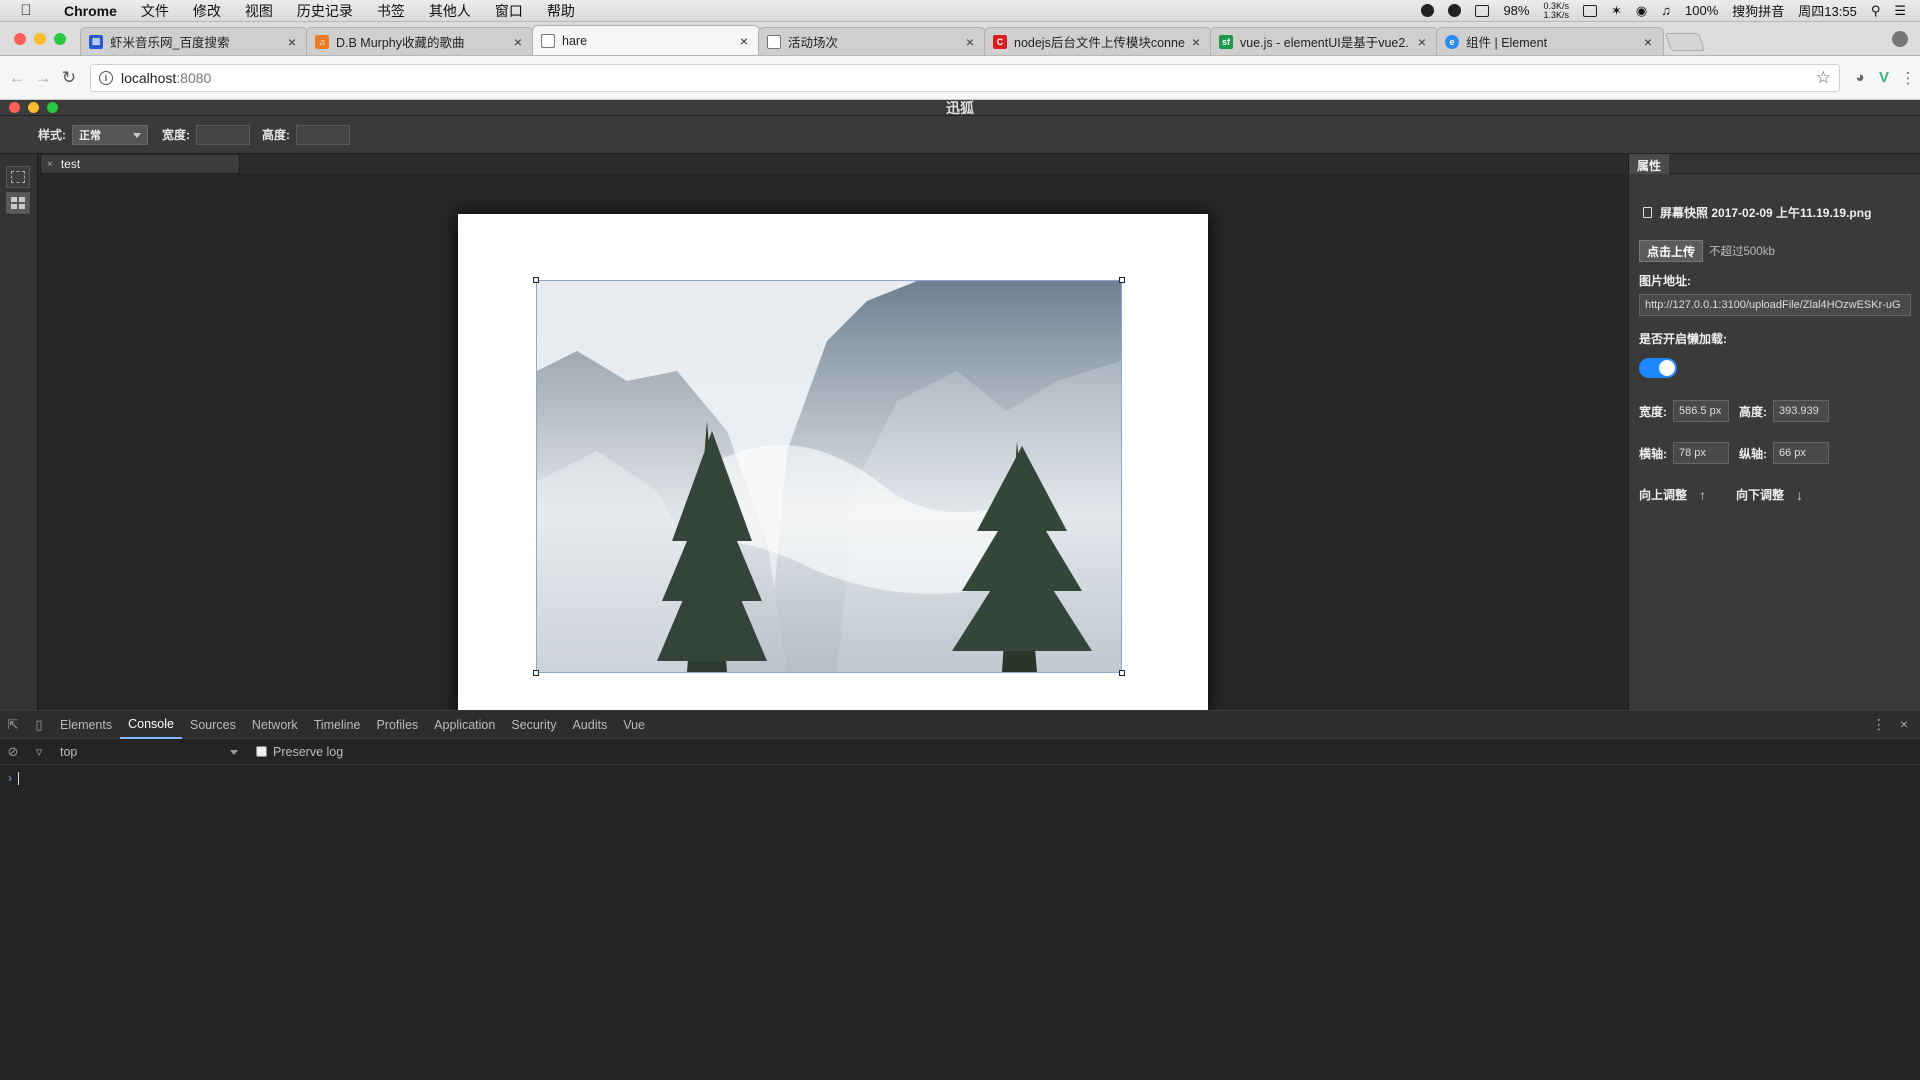 This screenshot has height=1080, width=1920. Describe the element at coordinates (90, 11) in the screenshot. I see `menu-app-name: Chrome` at that location.